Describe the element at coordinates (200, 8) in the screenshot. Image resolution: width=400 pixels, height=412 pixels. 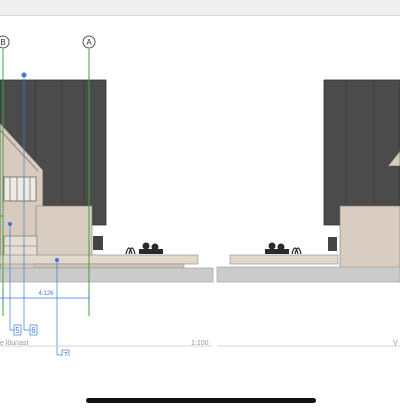
I see `top-toolbar` at that location.